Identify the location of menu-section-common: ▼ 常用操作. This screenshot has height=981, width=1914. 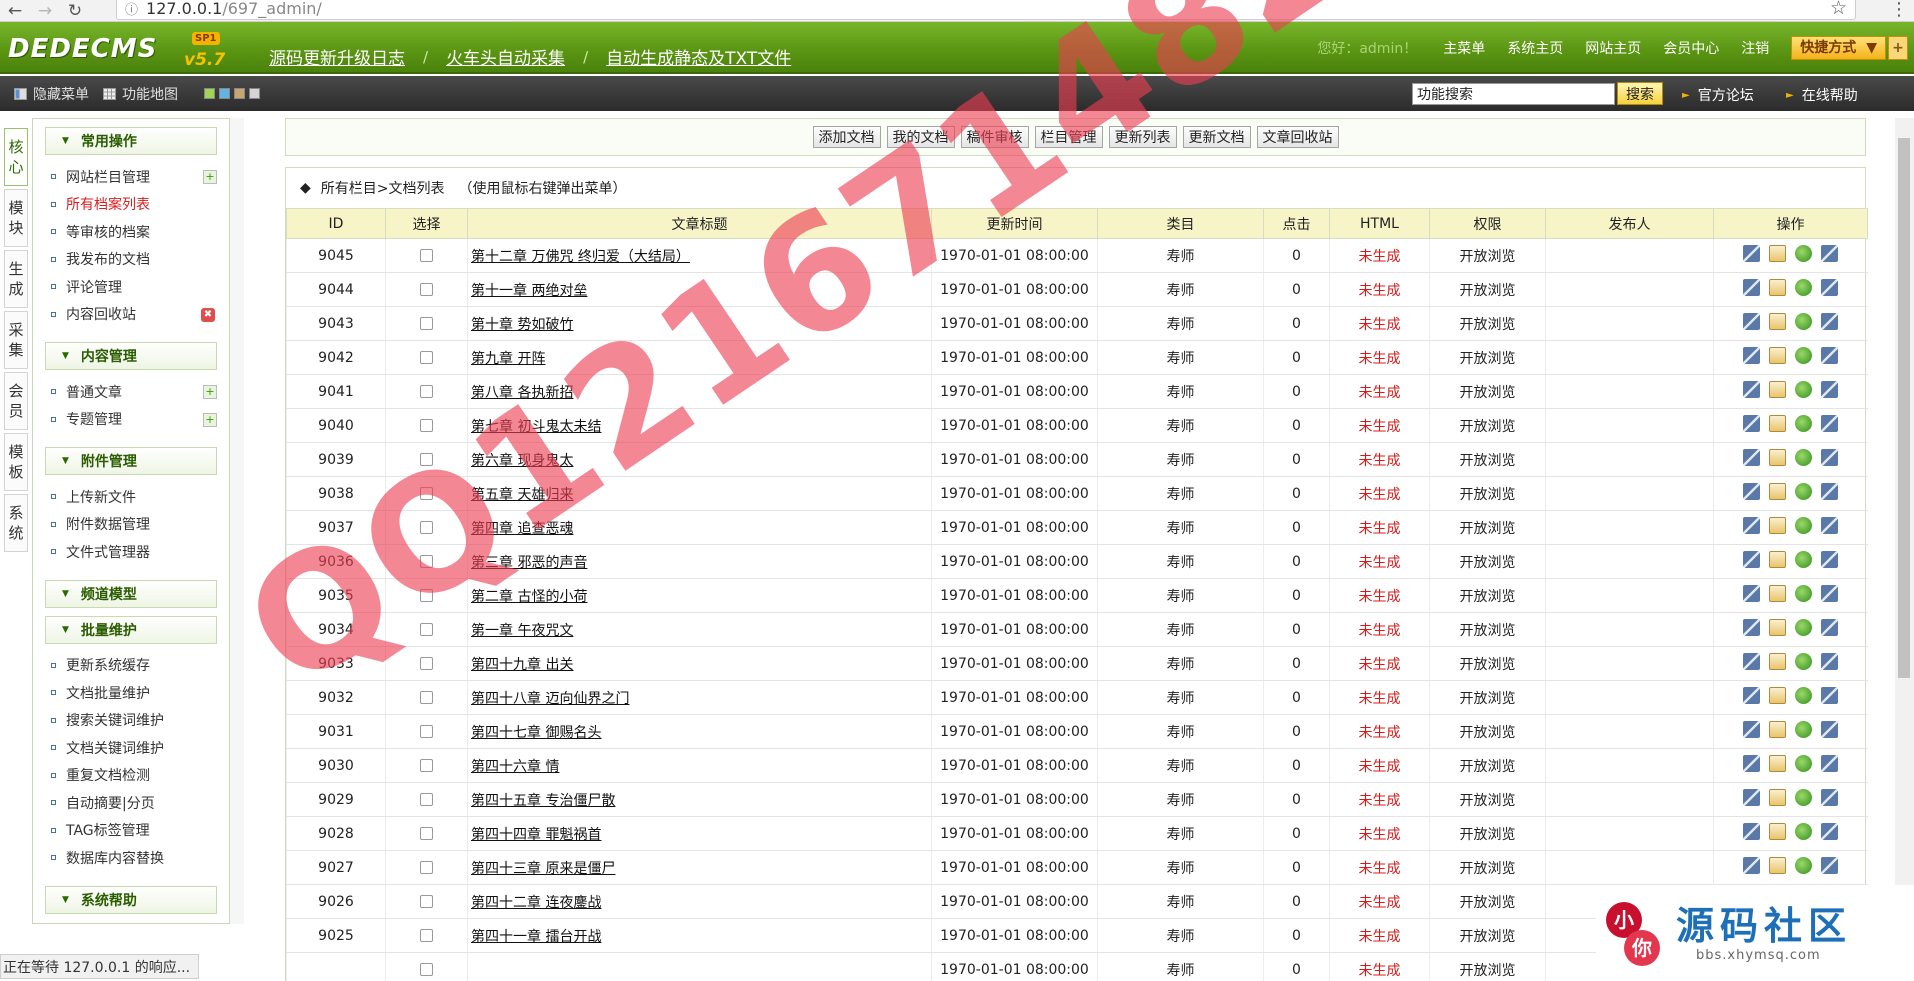
(131, 141).